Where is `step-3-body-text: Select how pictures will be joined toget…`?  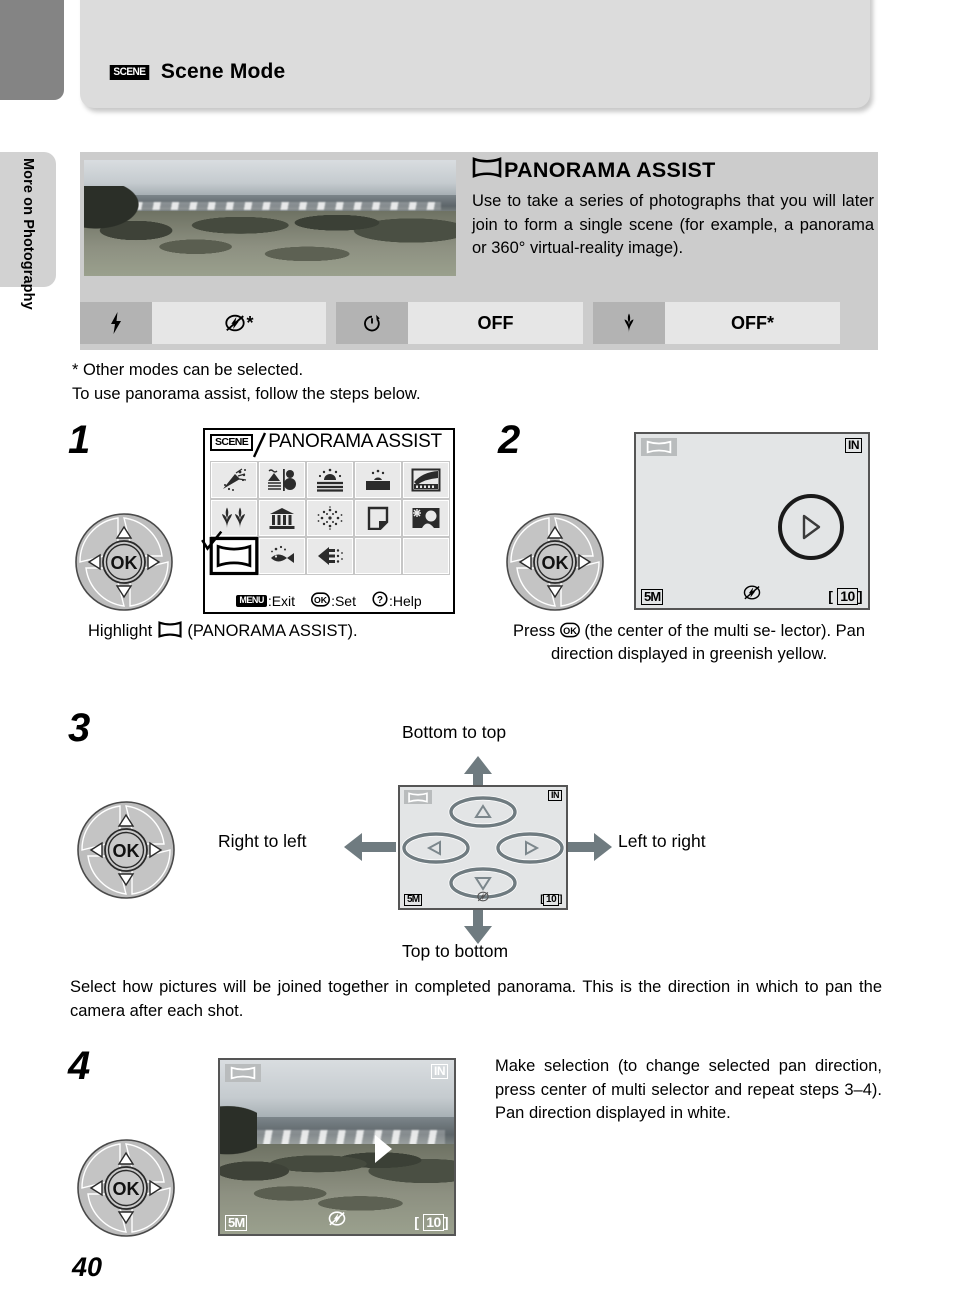
step-3-body-text: Select how pictures will be joined toget… is located at coordinates (476, 999).